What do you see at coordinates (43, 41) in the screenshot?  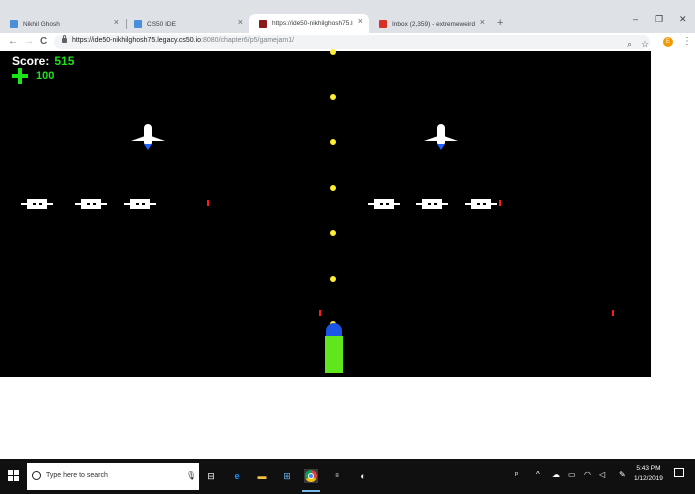 I see `reload-button: C` at bounding box center [43, 41].